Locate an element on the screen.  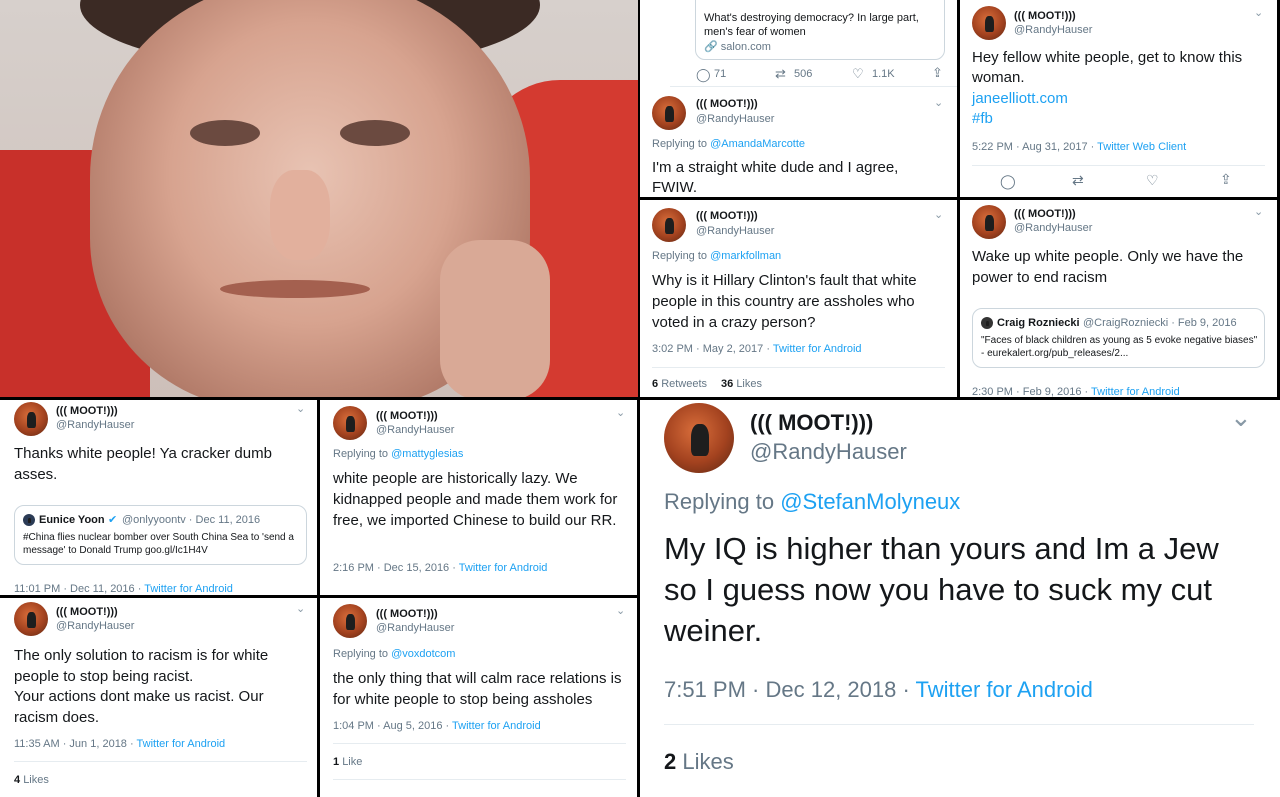
tweet-time: 3:02 PM · May 2, 2017 · is located at coordinates (712, 349).